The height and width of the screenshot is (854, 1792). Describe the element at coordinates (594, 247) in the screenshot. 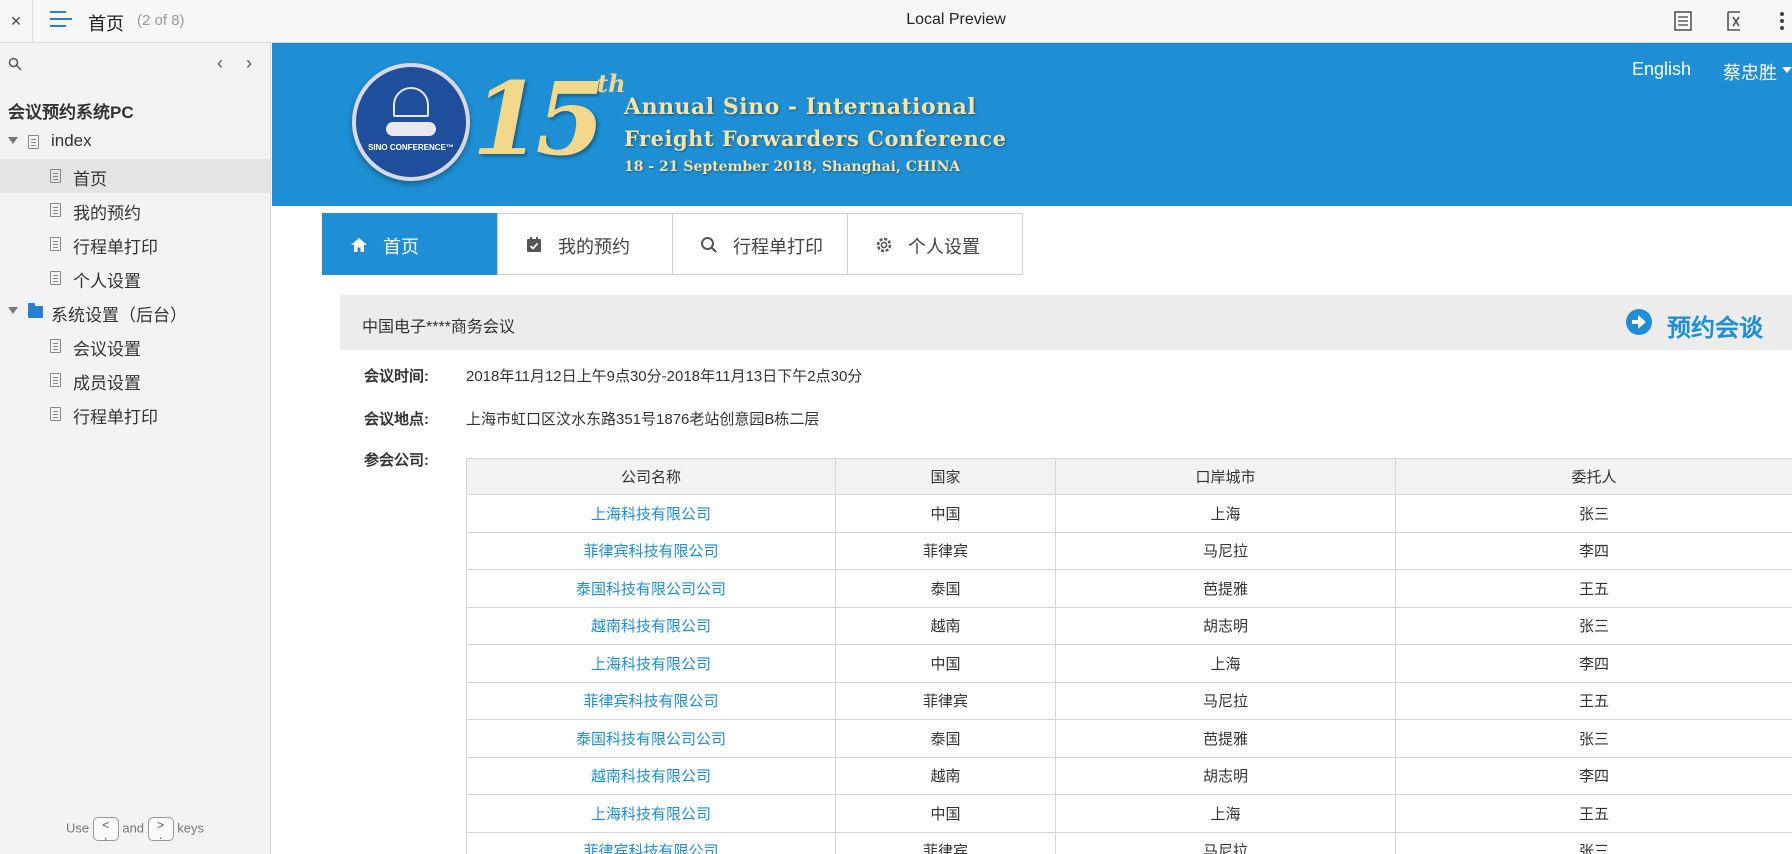

I see `tab-label: 我的预约` at that location.